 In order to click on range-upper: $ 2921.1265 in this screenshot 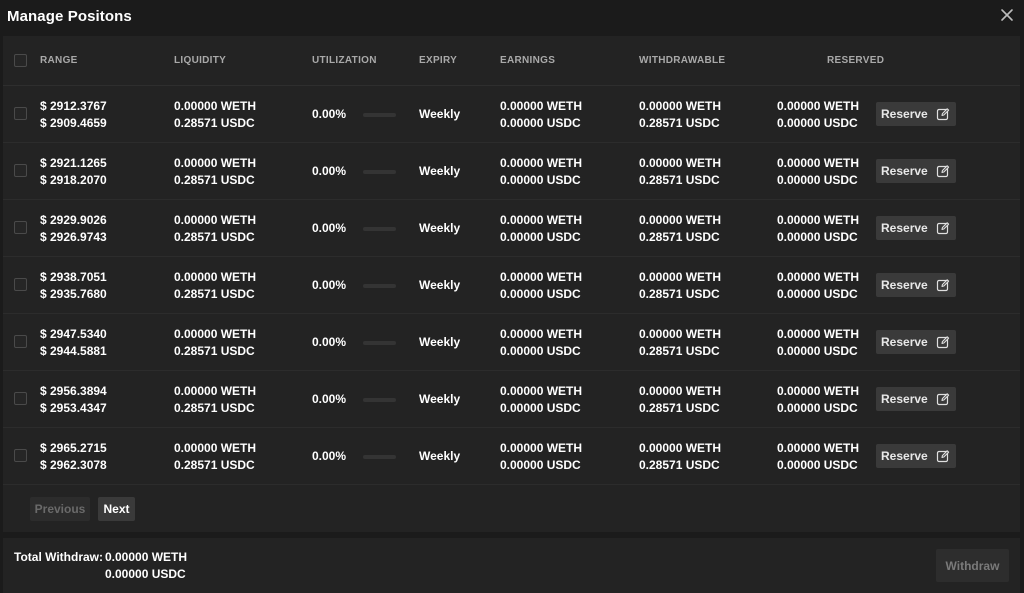, I will do `click(73, 163)`.